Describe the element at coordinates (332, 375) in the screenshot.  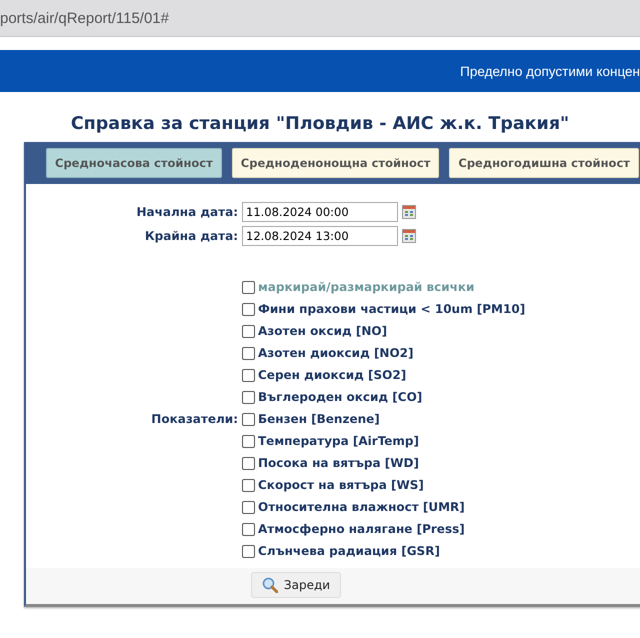
I see `indicator-label: Серен диоксид [SO2]` at that location.